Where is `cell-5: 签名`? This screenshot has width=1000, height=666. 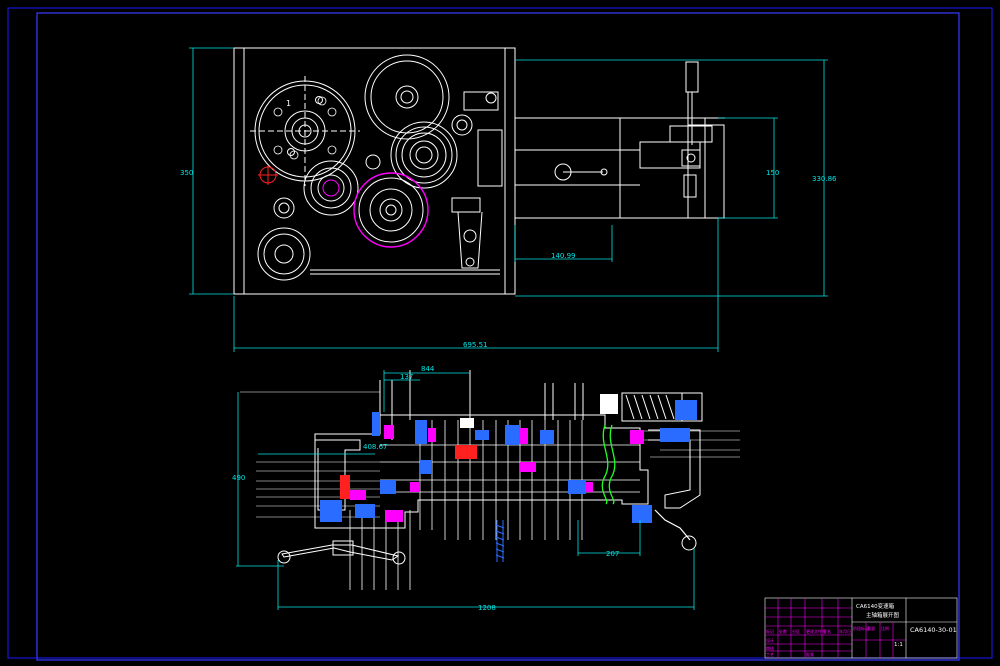
cell-5: 签名 is located at coordinates (827, 631).